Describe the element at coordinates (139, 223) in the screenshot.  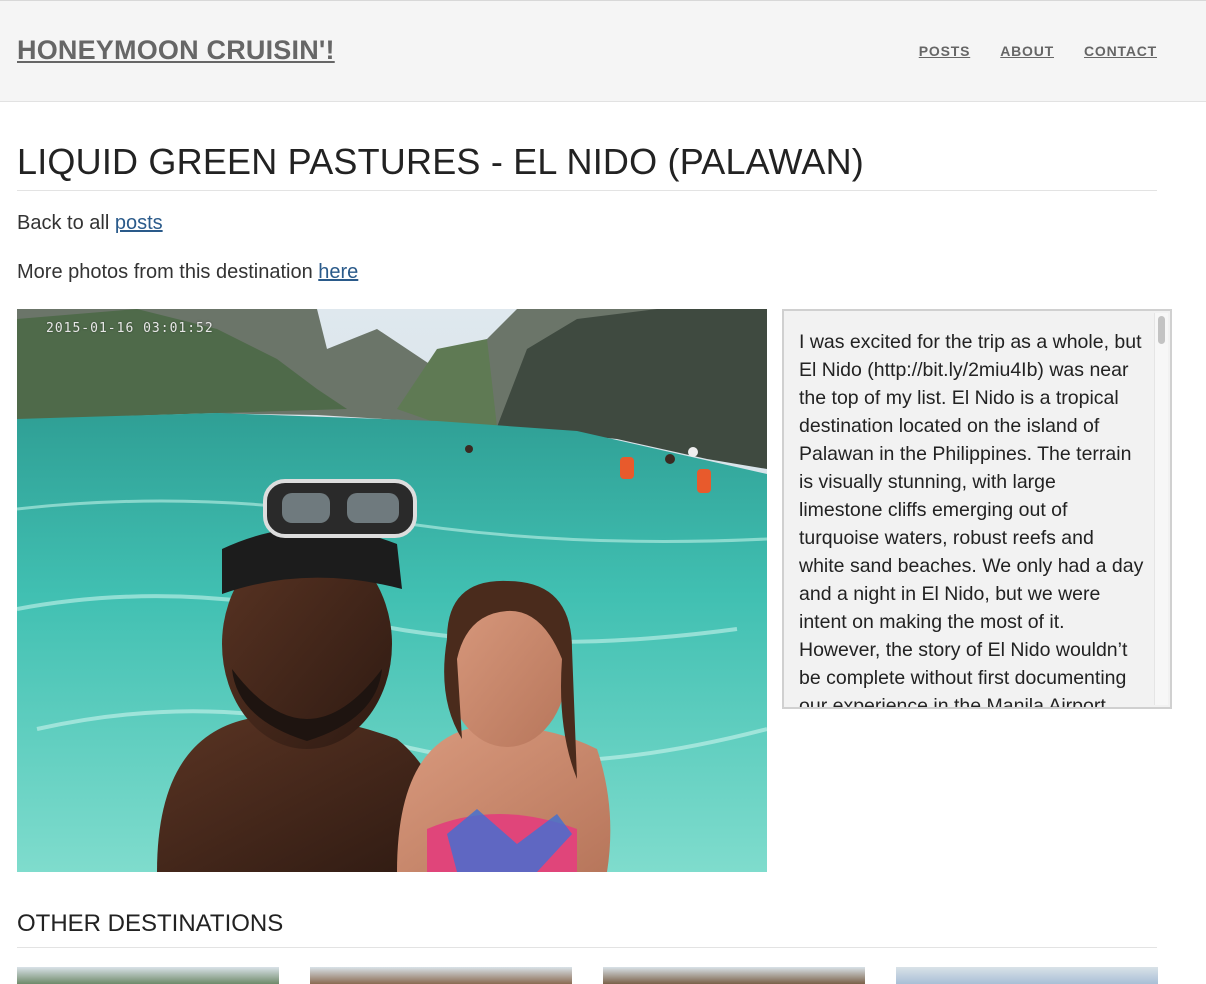
I see `posts-link: posts` at that location.